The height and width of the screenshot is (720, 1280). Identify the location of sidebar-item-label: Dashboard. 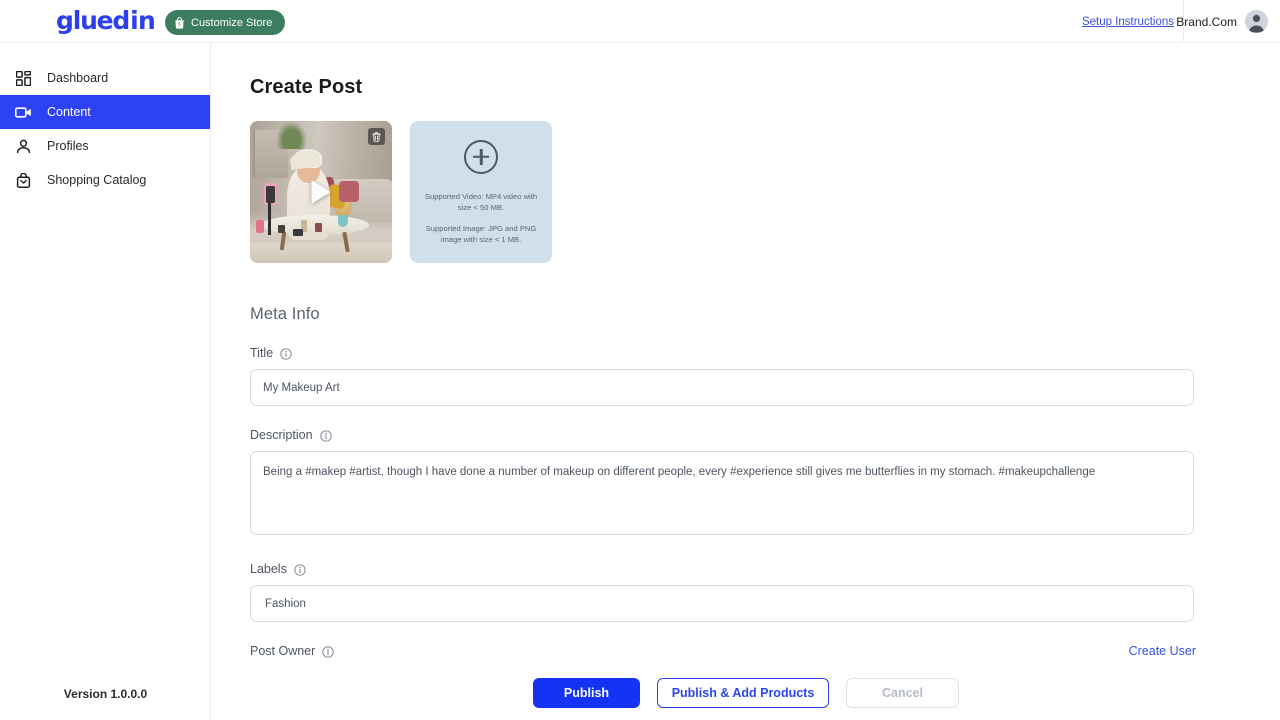
(78, 77).